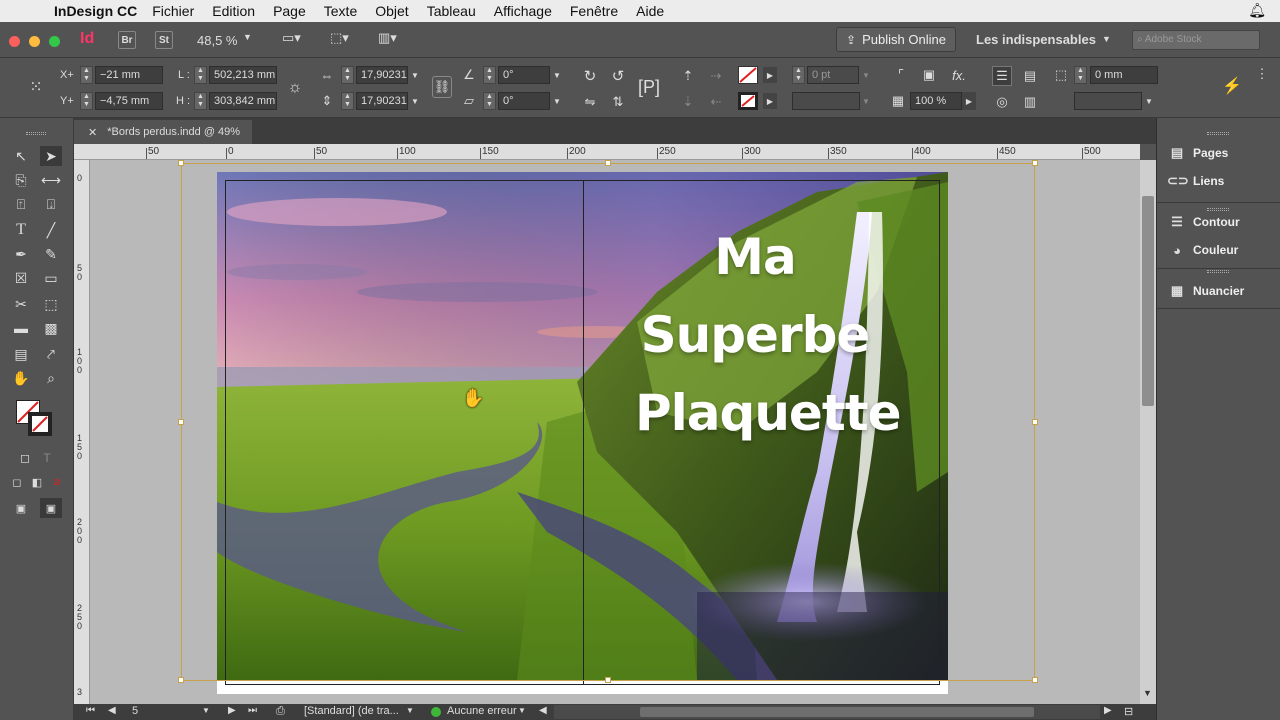 This screenshot has width=1280, height=720. I want to click on preflight-status-label: Aucune erreur, so click(482, 711).